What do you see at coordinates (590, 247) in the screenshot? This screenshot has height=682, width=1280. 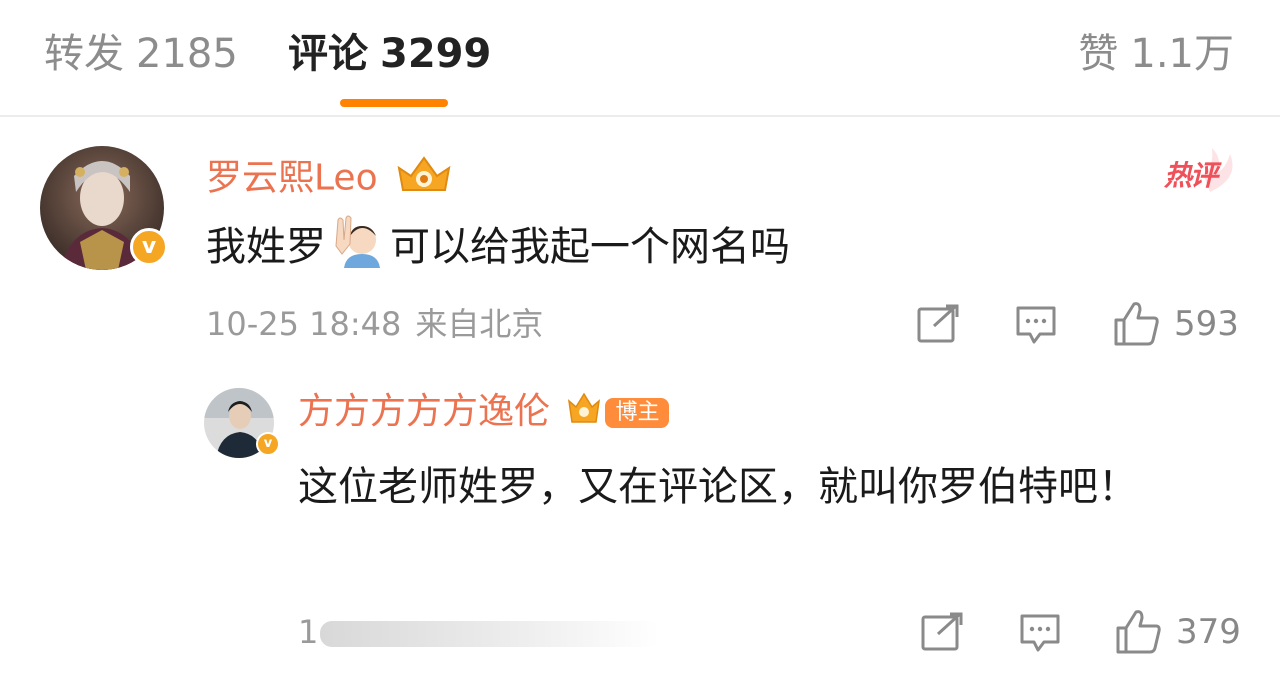 I see `comment-text-part2: 可以给我起一个网名吗` at bounding box center [590, 247].